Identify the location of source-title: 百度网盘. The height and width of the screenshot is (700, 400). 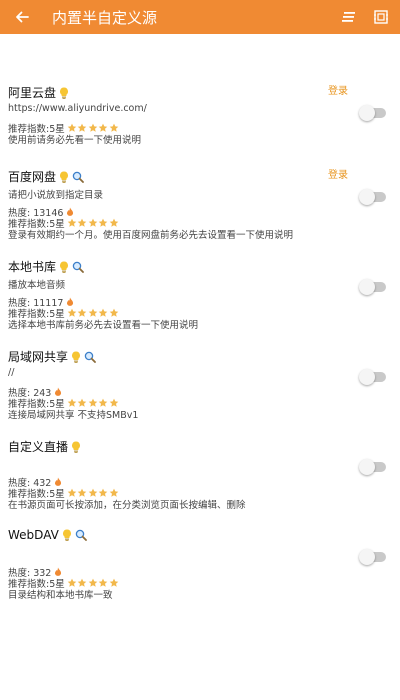
(46, 176).